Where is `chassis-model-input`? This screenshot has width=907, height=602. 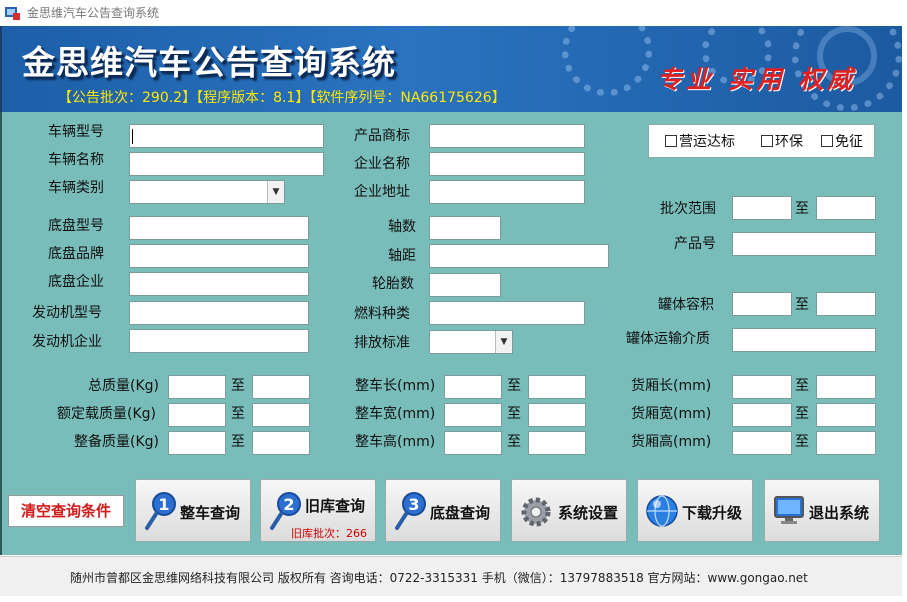
chassis-model-input is located at coordinates (219, 228).